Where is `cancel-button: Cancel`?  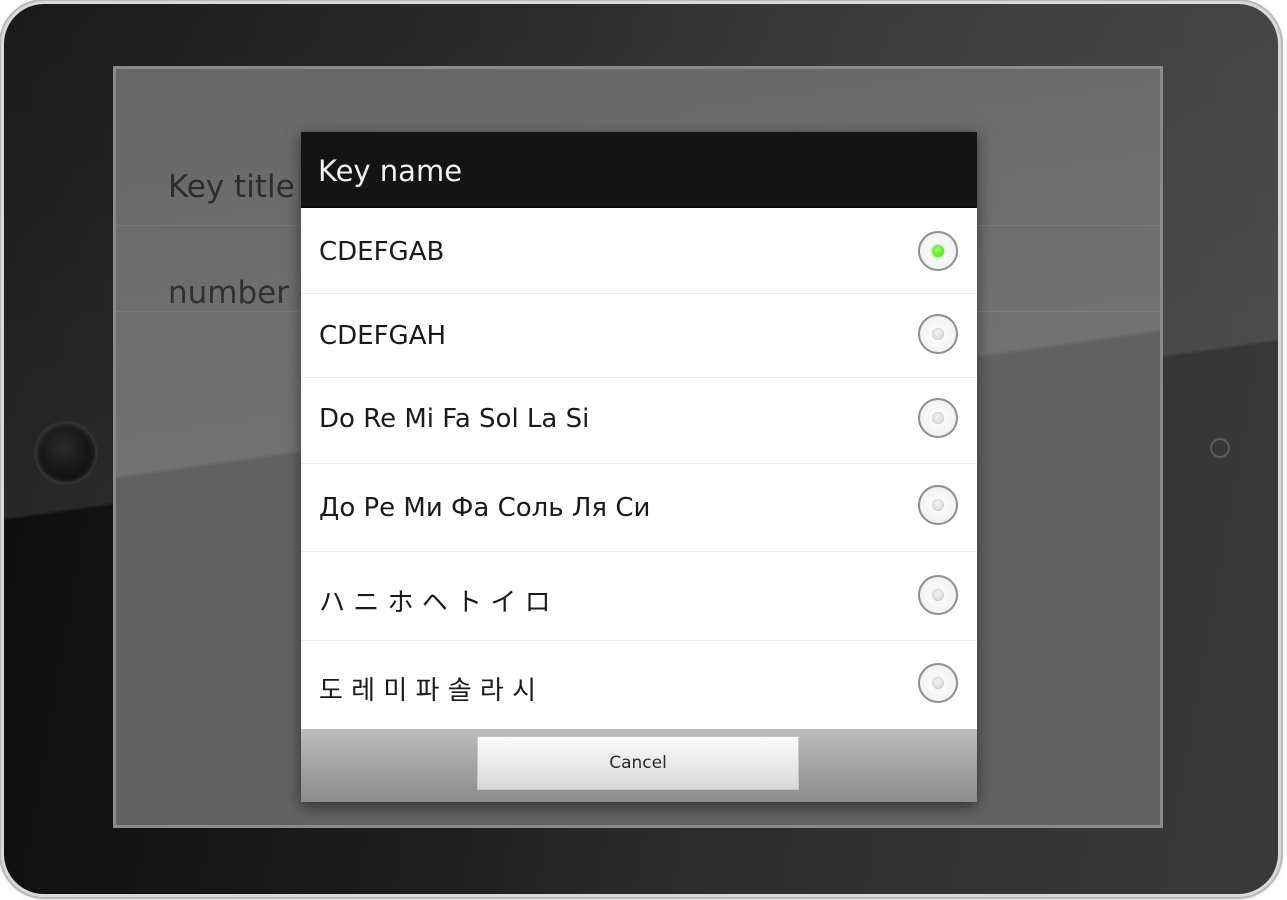
cancel-button: Cancel is located at coordinates (638, 763).